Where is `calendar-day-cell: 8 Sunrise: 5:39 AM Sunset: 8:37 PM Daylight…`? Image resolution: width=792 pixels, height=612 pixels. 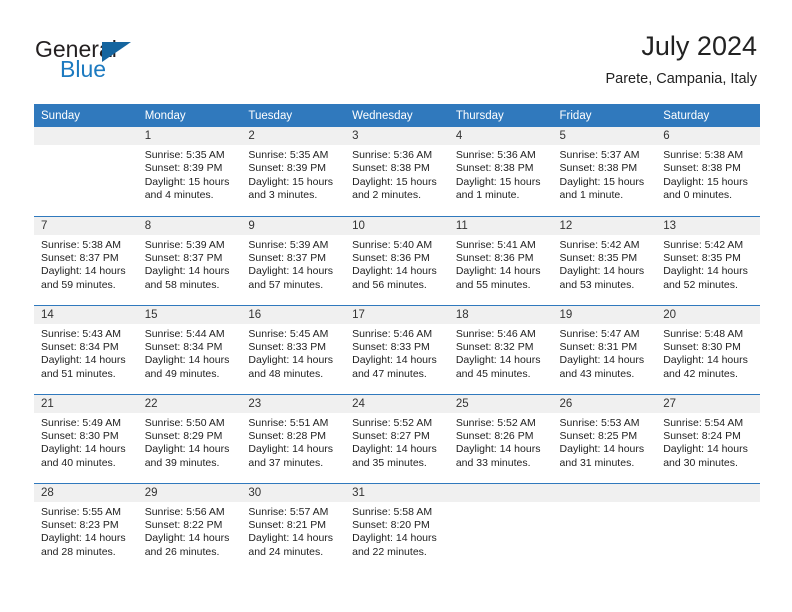 calendar-day-cell: 8 Sunrise: 5:39 AM Sunset: 8:37 PM Daylight… is located at coordinates (189, 260).